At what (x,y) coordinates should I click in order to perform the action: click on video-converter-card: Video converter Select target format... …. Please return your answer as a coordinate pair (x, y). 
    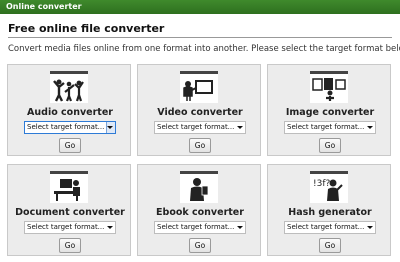
    Looking at the image, I should click on (199, 110).